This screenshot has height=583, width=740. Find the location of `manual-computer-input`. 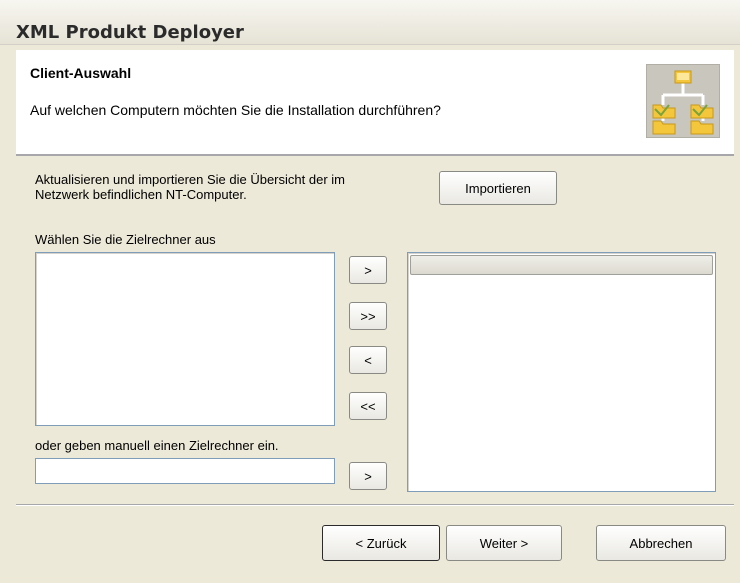

manual-computer-input is located at coordinates (185, 471).